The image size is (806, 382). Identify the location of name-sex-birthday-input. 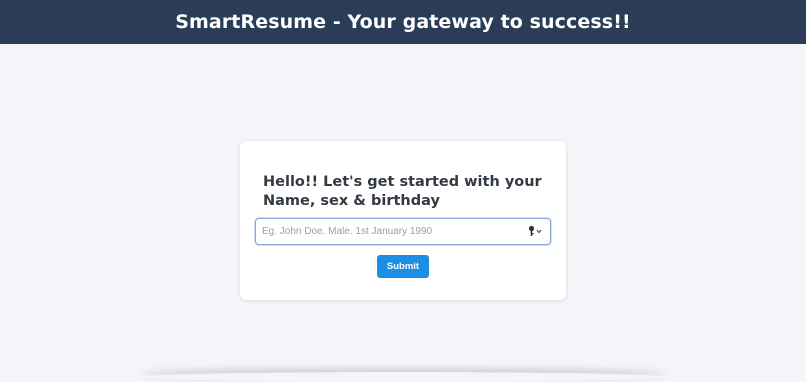
(392, 231).